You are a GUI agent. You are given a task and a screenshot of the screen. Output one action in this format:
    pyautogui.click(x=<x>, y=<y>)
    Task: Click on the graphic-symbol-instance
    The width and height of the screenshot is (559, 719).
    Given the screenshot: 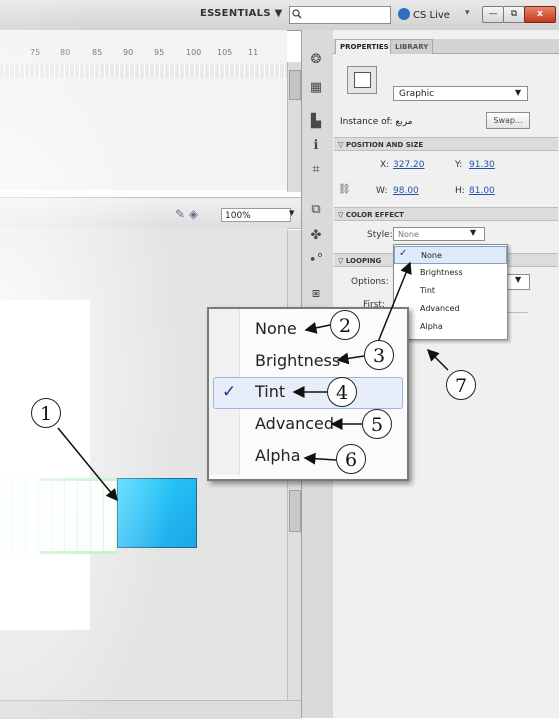 What is the action you would take?
    pyautogui.click(x=157, y=513)
    